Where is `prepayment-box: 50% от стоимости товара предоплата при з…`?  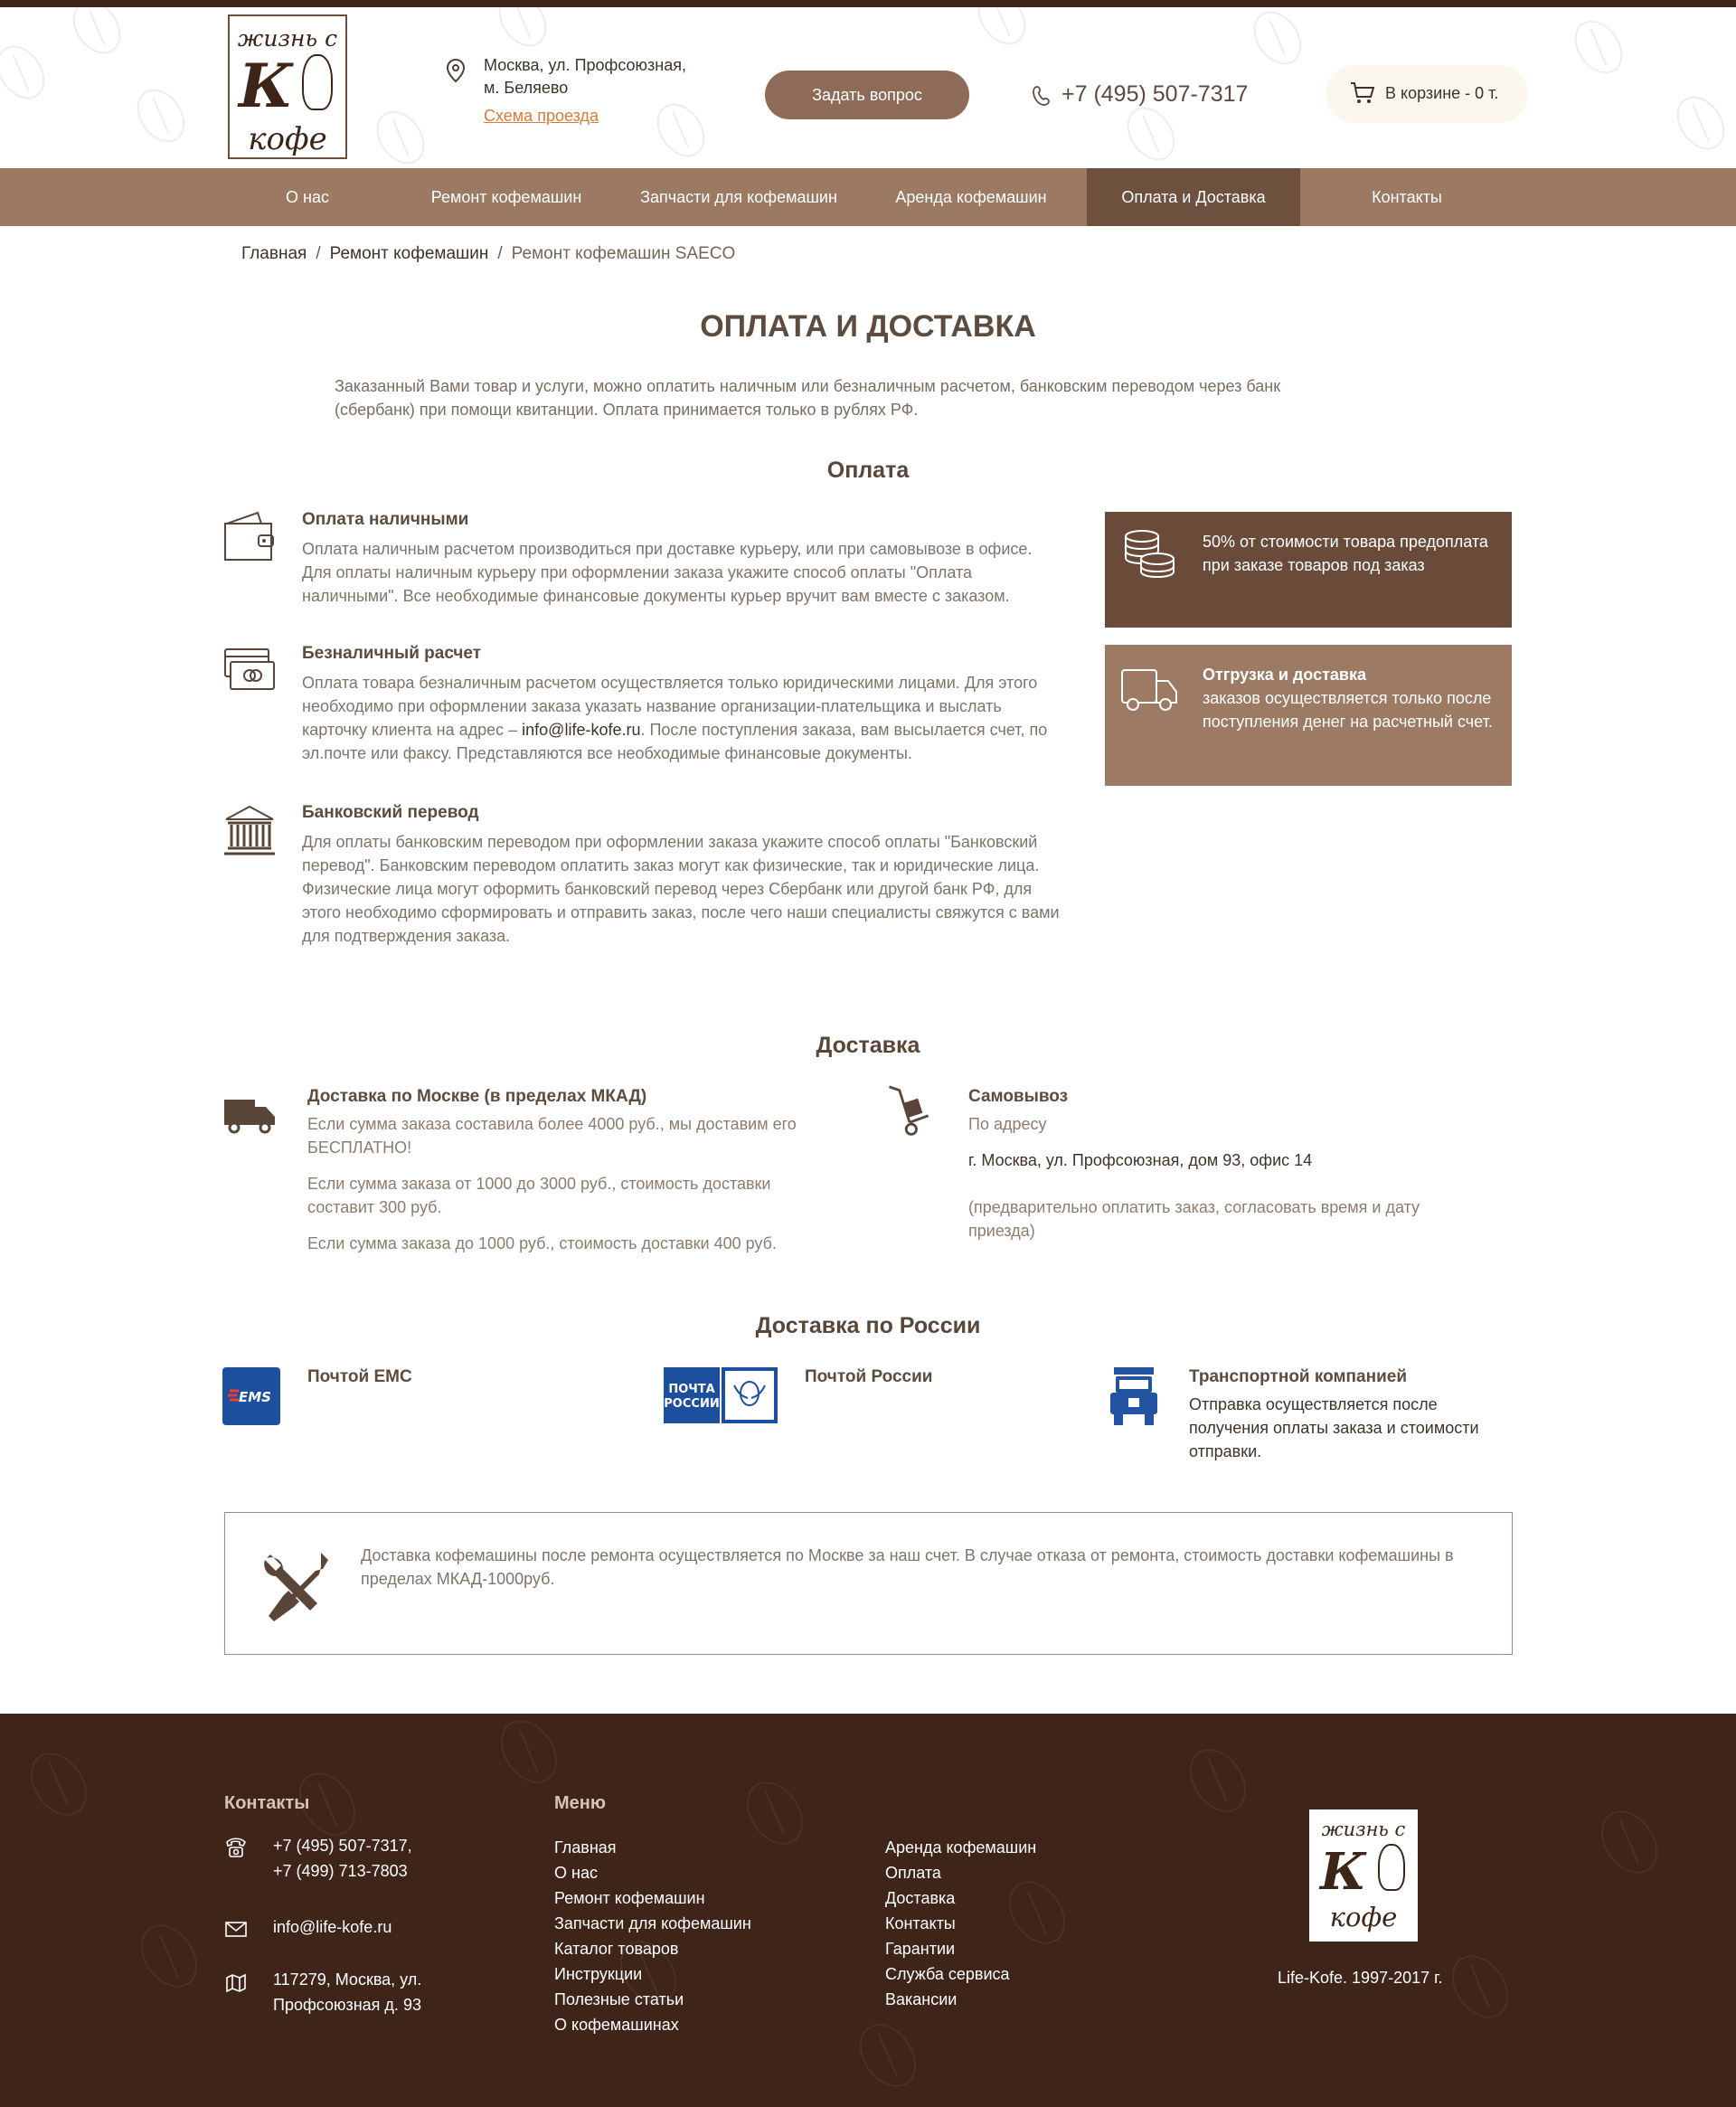 prepayment-box: 50% от стоимости товара предоплата при з… is located at coordinates (1308, 570).